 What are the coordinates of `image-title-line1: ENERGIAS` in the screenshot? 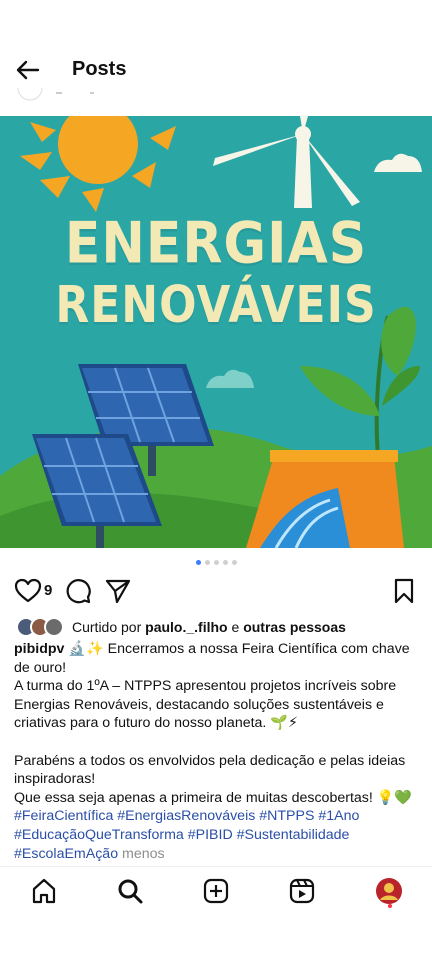 It's located at (216, 244).